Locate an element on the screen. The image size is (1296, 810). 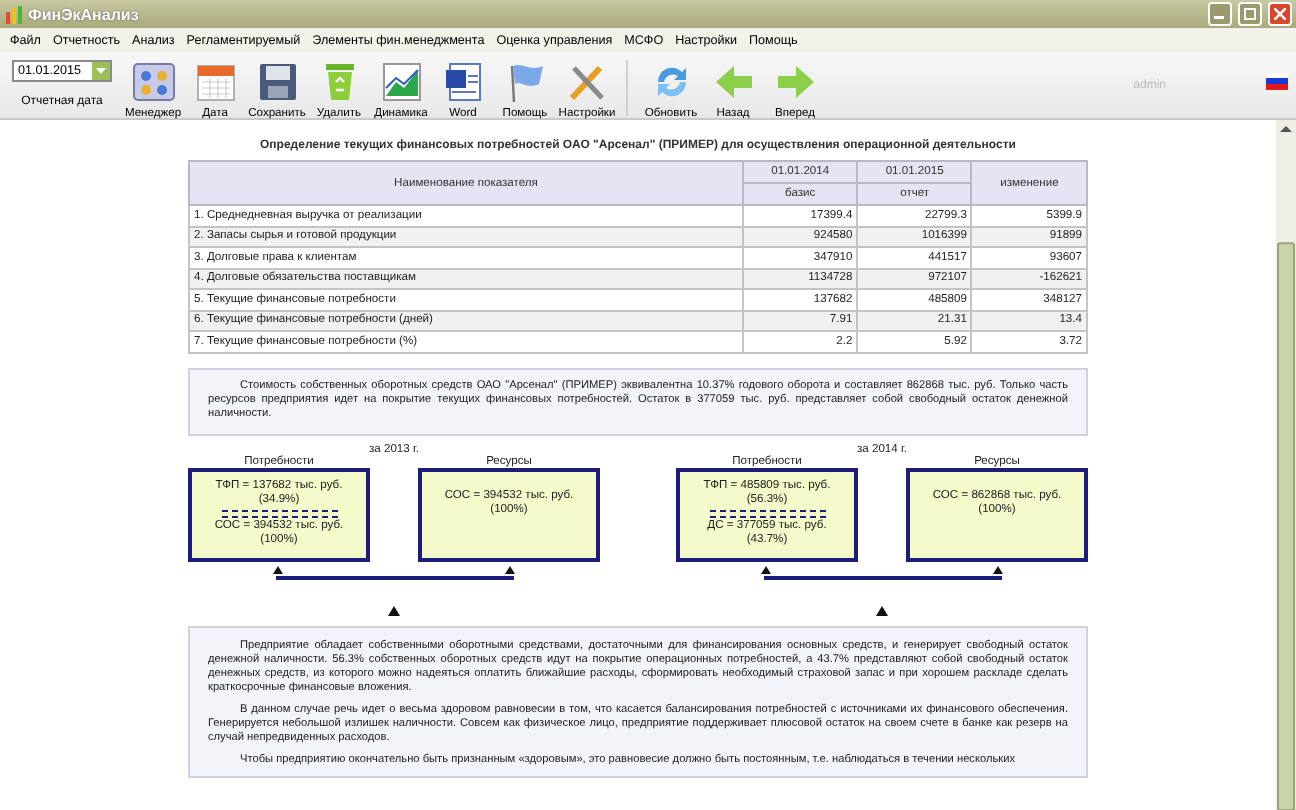
maximize-button is located at coordinates (1250, 14).